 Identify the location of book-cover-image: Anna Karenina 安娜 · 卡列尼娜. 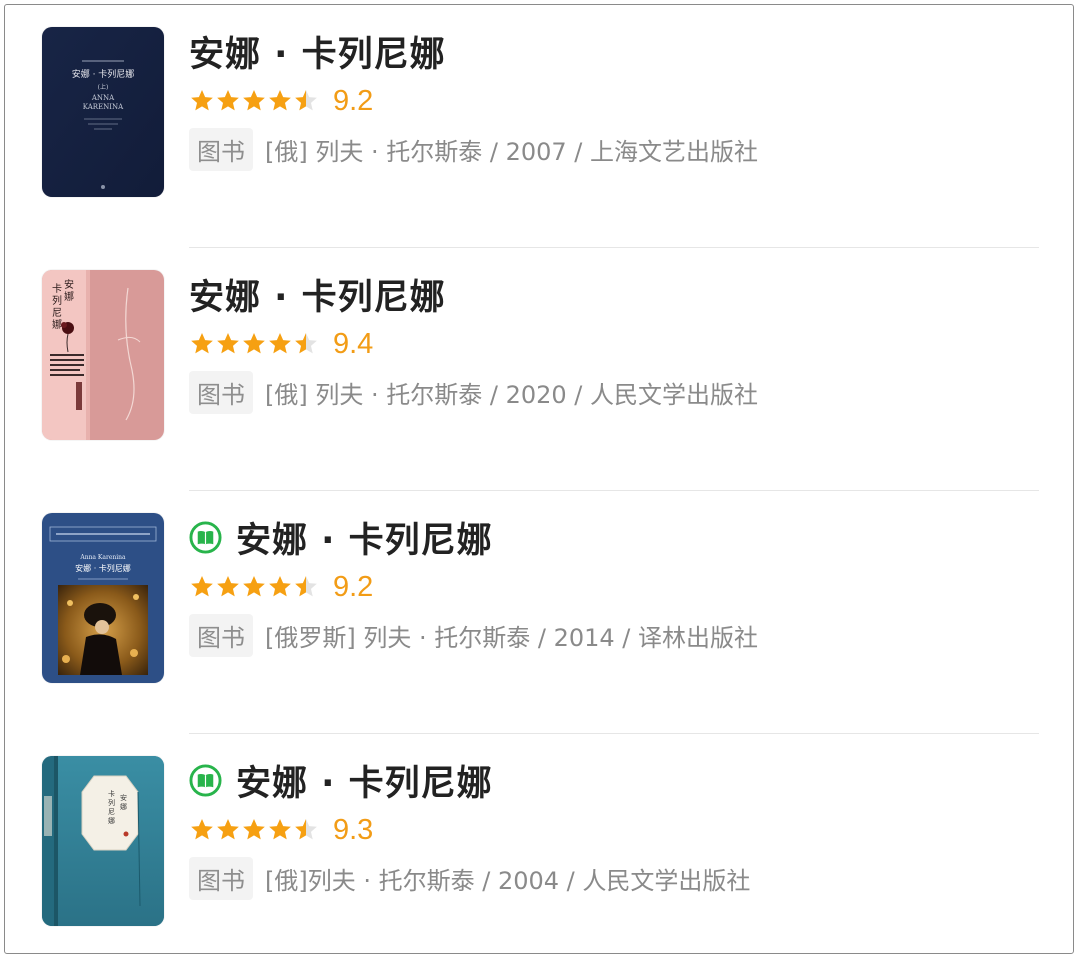
(103, 598).